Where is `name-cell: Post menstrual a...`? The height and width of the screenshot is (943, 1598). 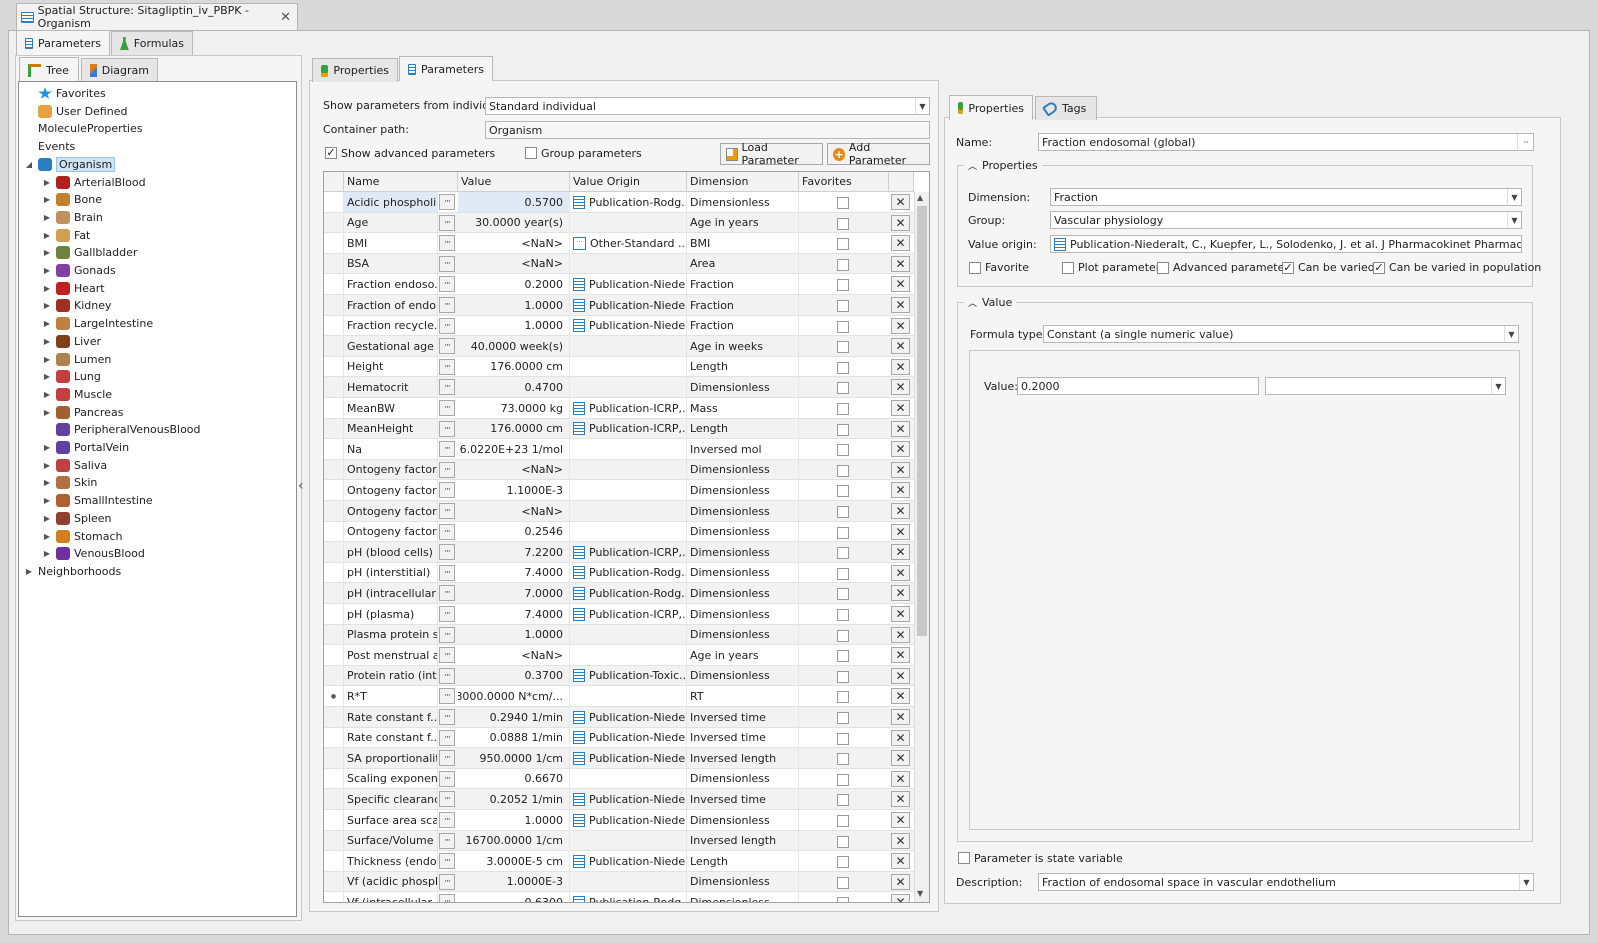 name-cell: Post menstrual a... is located at coordinates (391, 655).